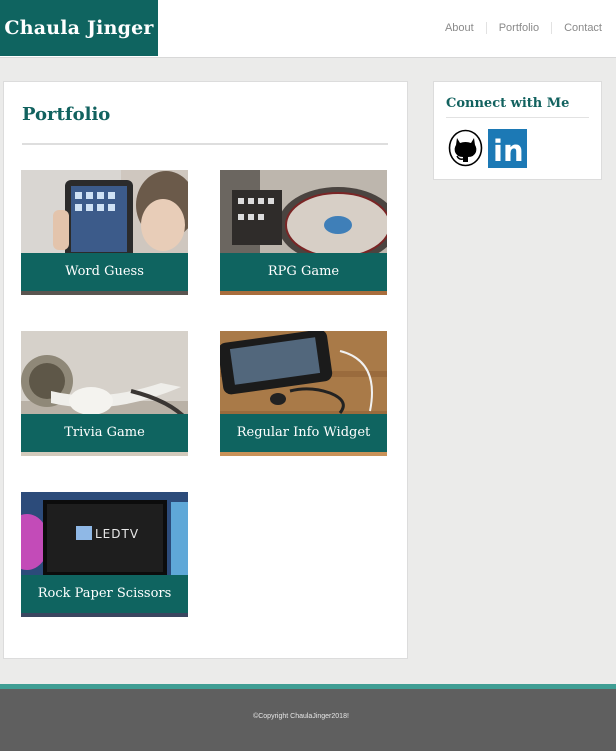 The height and width of the screenshot is (751, 616). What do you see at coordinates (104, 594) in the screenshot?
I see `project-title: Rock Paper Scissors` at bounding box center [104, 594].